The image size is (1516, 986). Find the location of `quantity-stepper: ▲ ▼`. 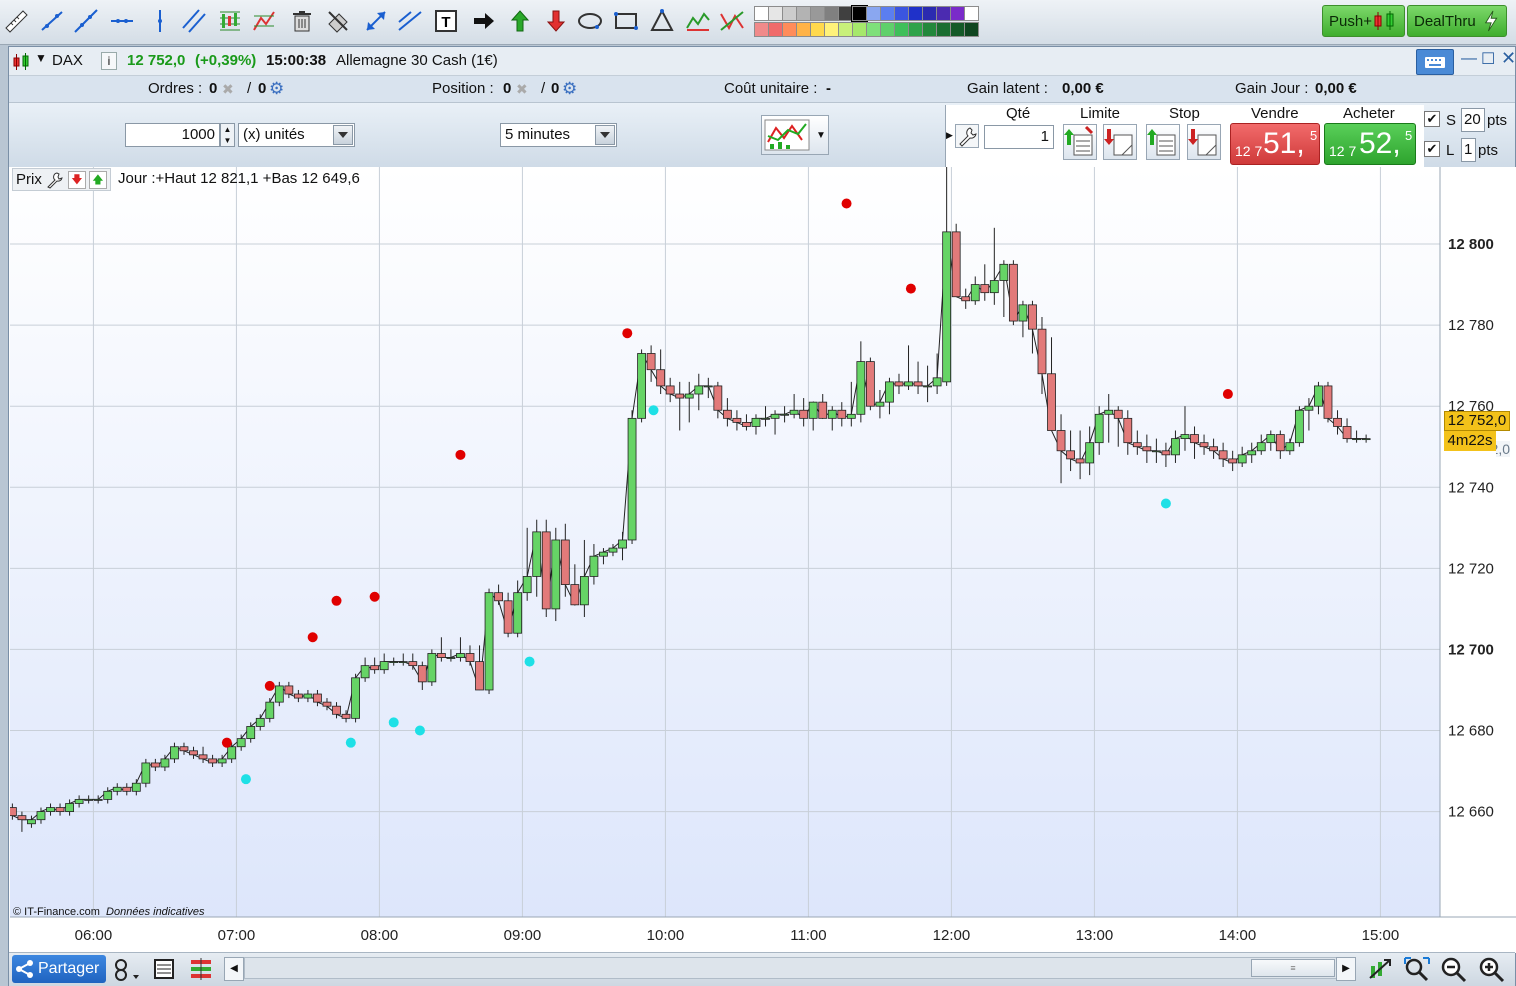

quantity-stepper: ▲ ▼ is located at coordinates (227, 135).